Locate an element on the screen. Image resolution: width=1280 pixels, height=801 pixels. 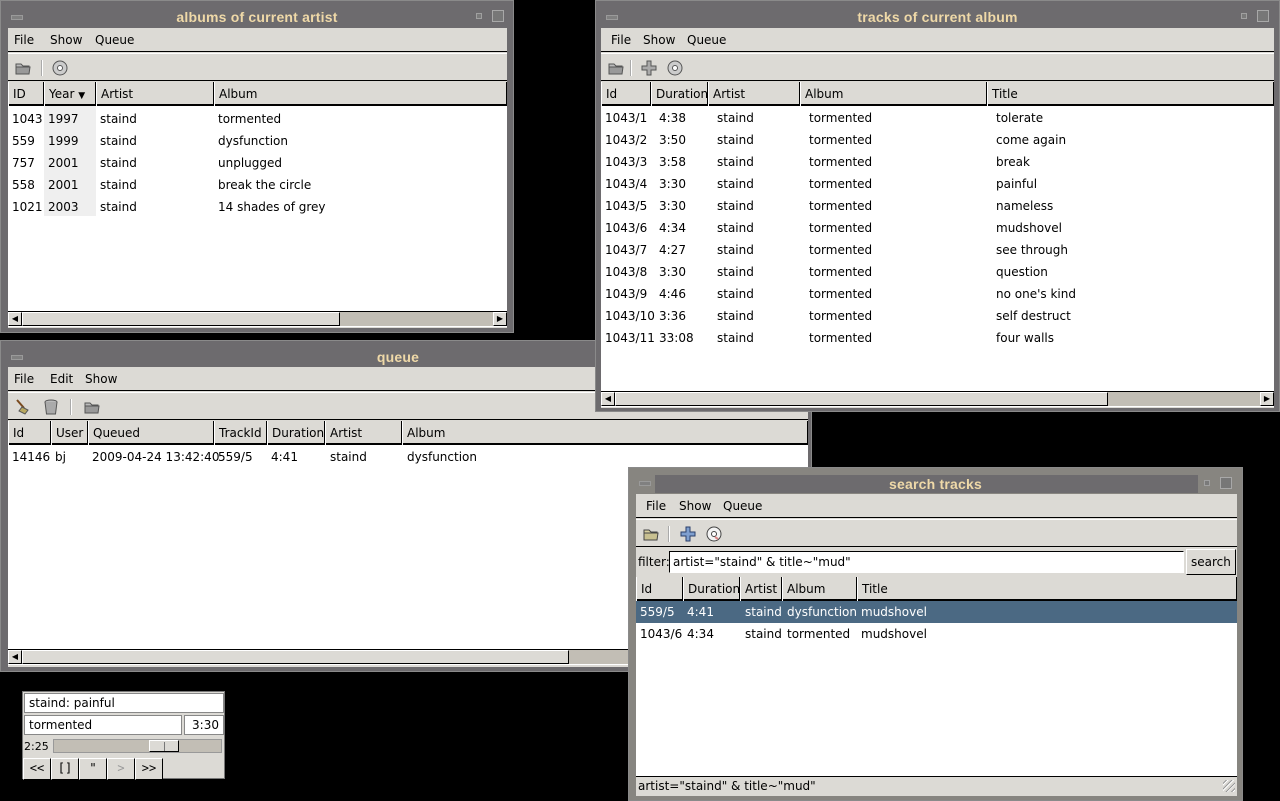
menu-edit: Edit is located at coordinates (61, 379).